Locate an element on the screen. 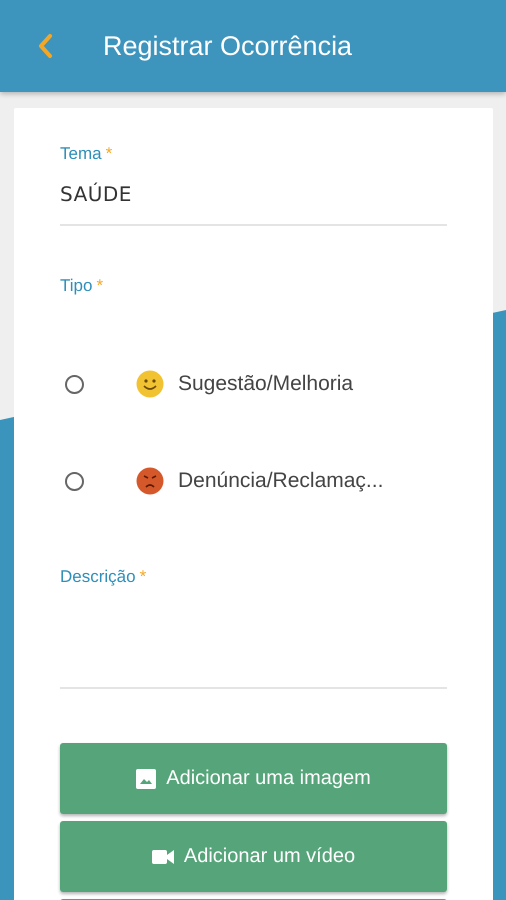 The image size is (506, 900). option-label: Sugestão/Melhoria is located at coordinates (266, 384).